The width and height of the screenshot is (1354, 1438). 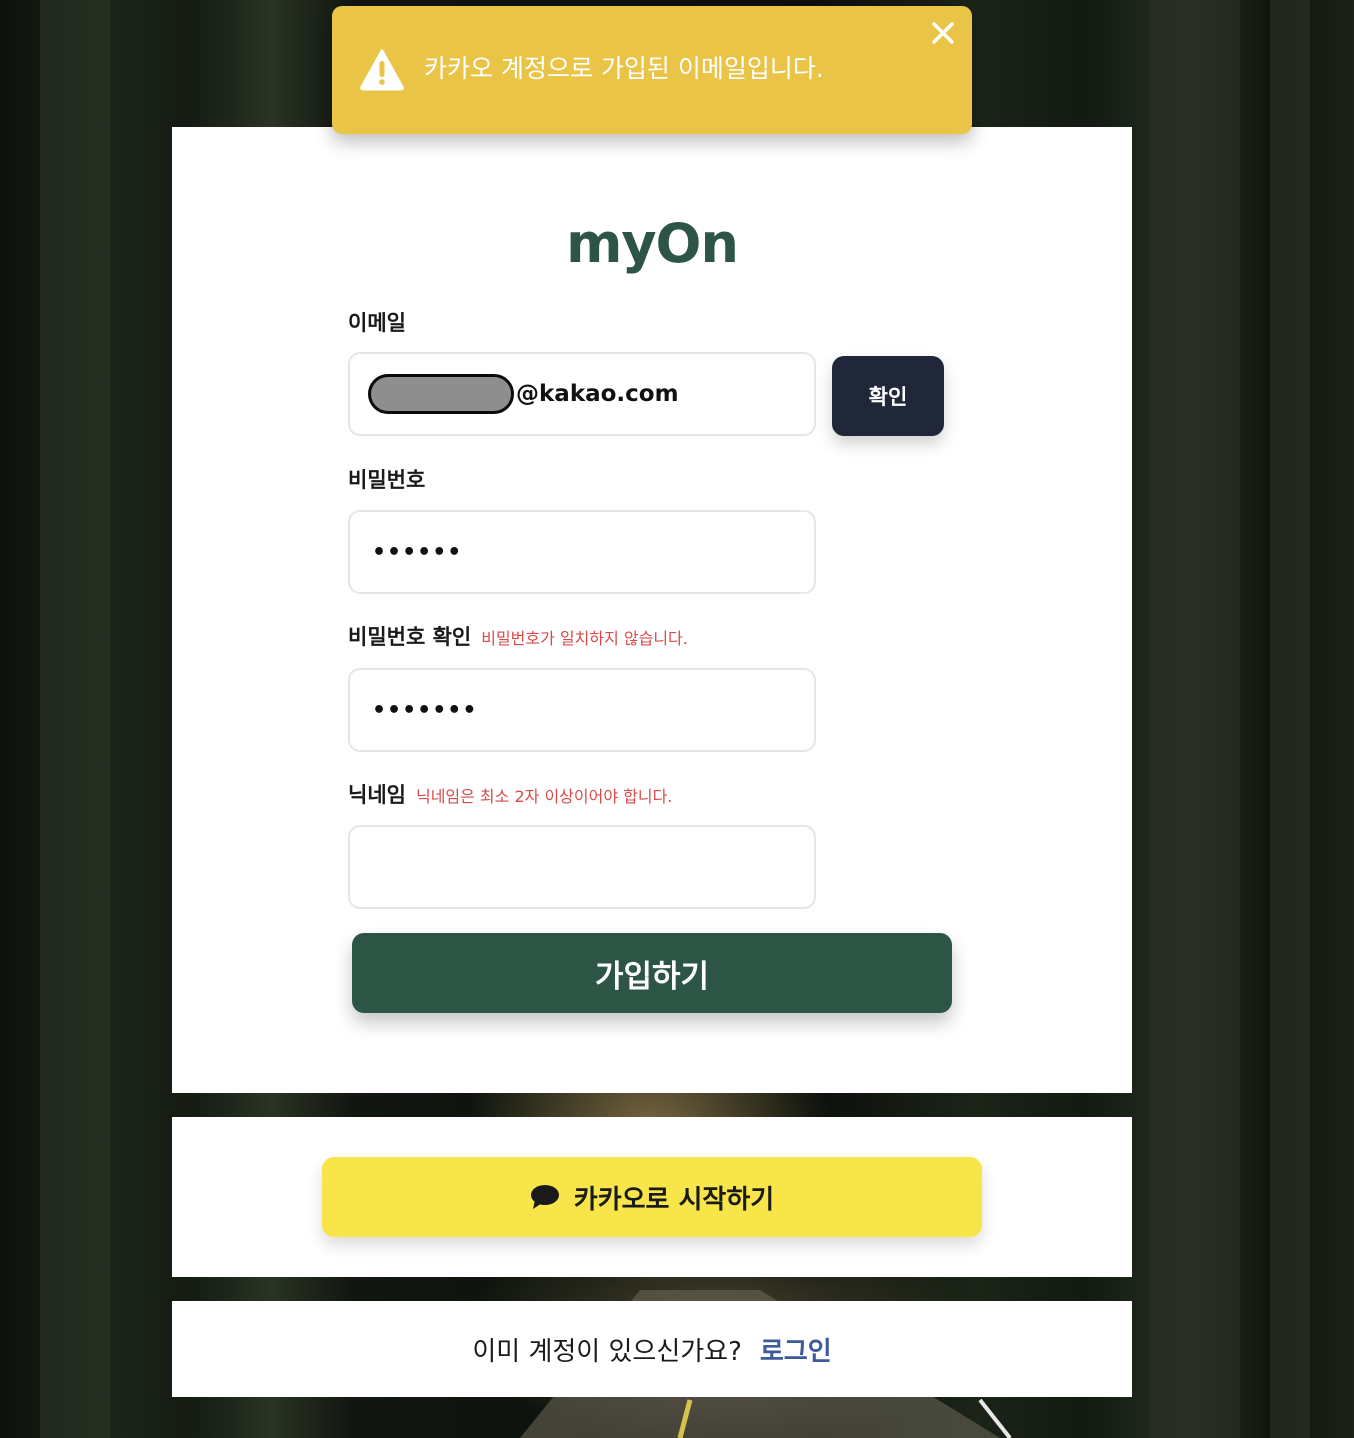 I want to click on login-prompt: 이미 계정이 있으신가요?, so click(x=607, y=1351).